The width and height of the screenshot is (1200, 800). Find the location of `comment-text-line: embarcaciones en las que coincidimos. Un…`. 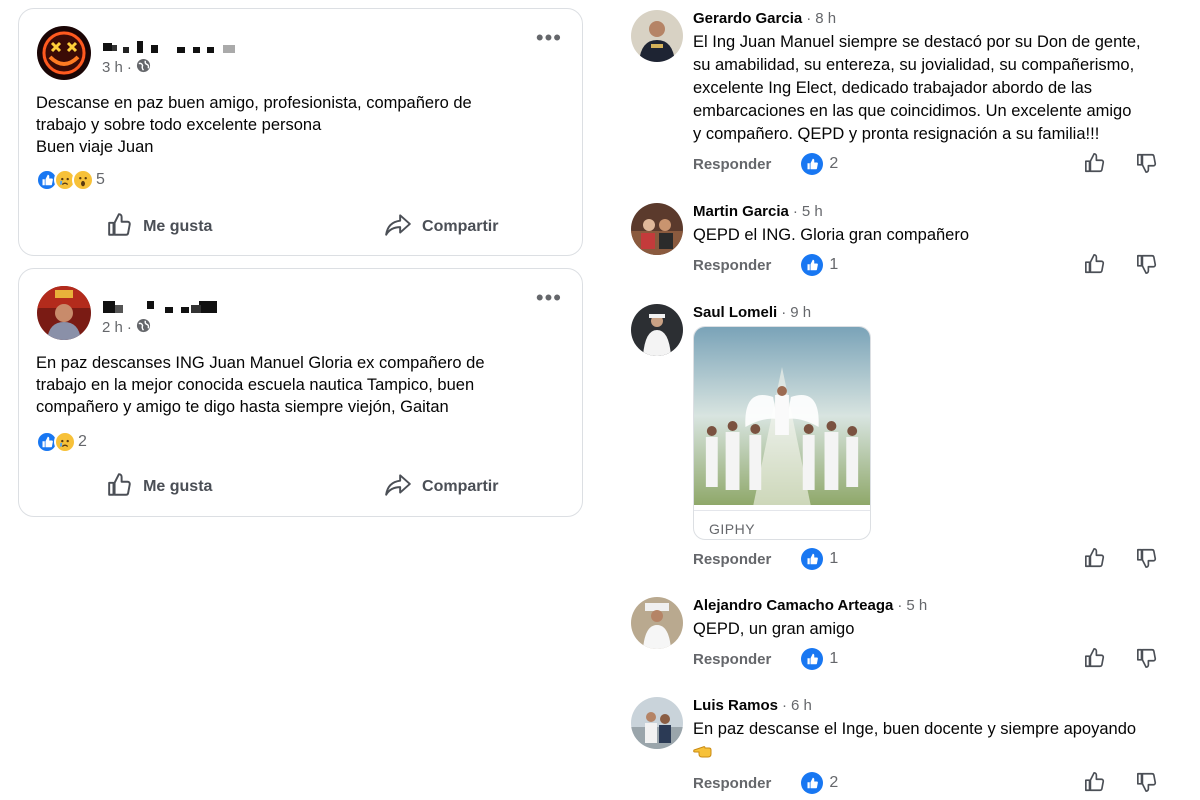

comment-text-line: embarcaciones en las que coincidimos. Un… is located at coordinates (912, 111).